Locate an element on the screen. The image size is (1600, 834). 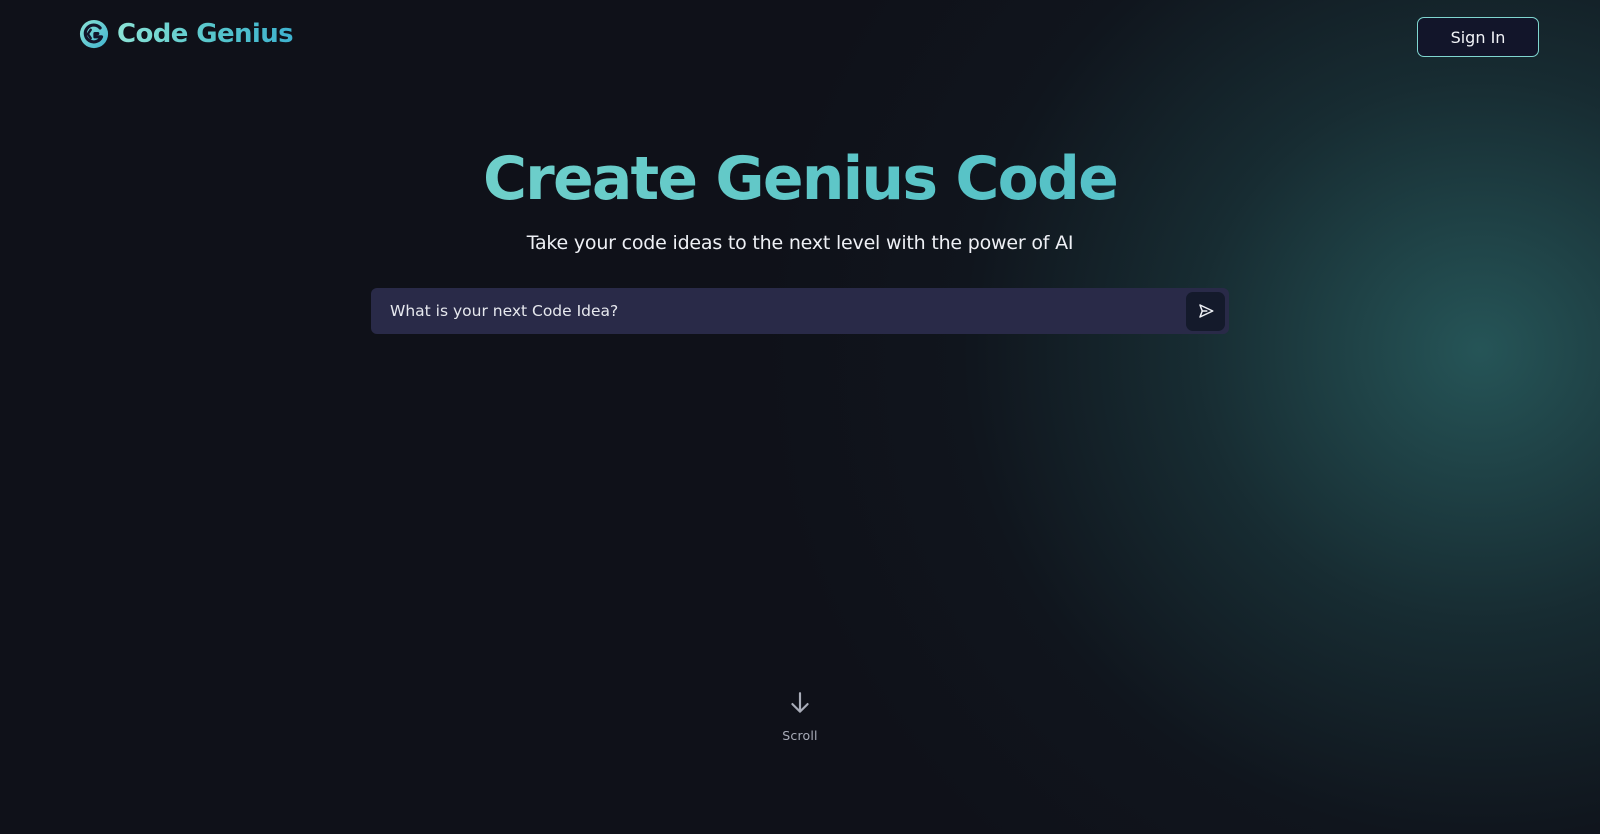
code-genius-logo-icon is located at coordinates (94, 34).